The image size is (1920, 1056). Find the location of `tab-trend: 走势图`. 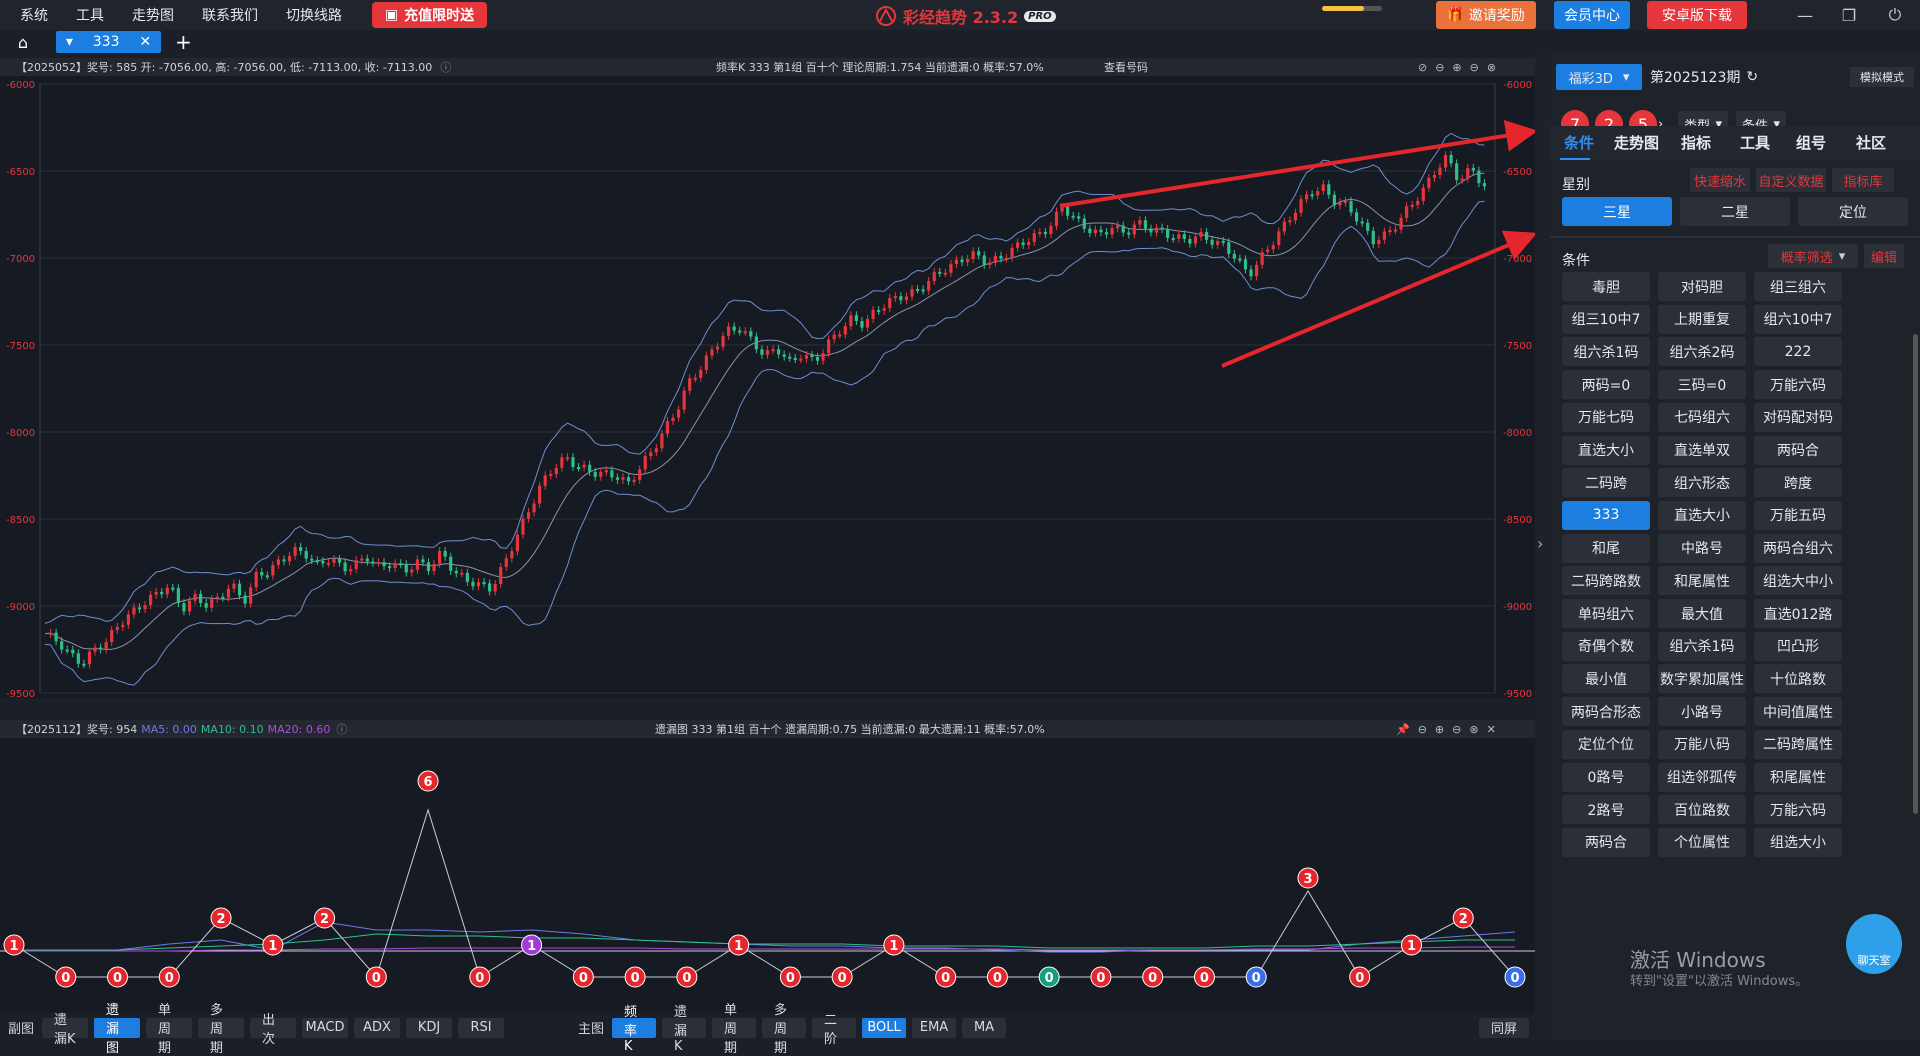

tab-trend: 走势图 is located at coordinates (1636, 142).